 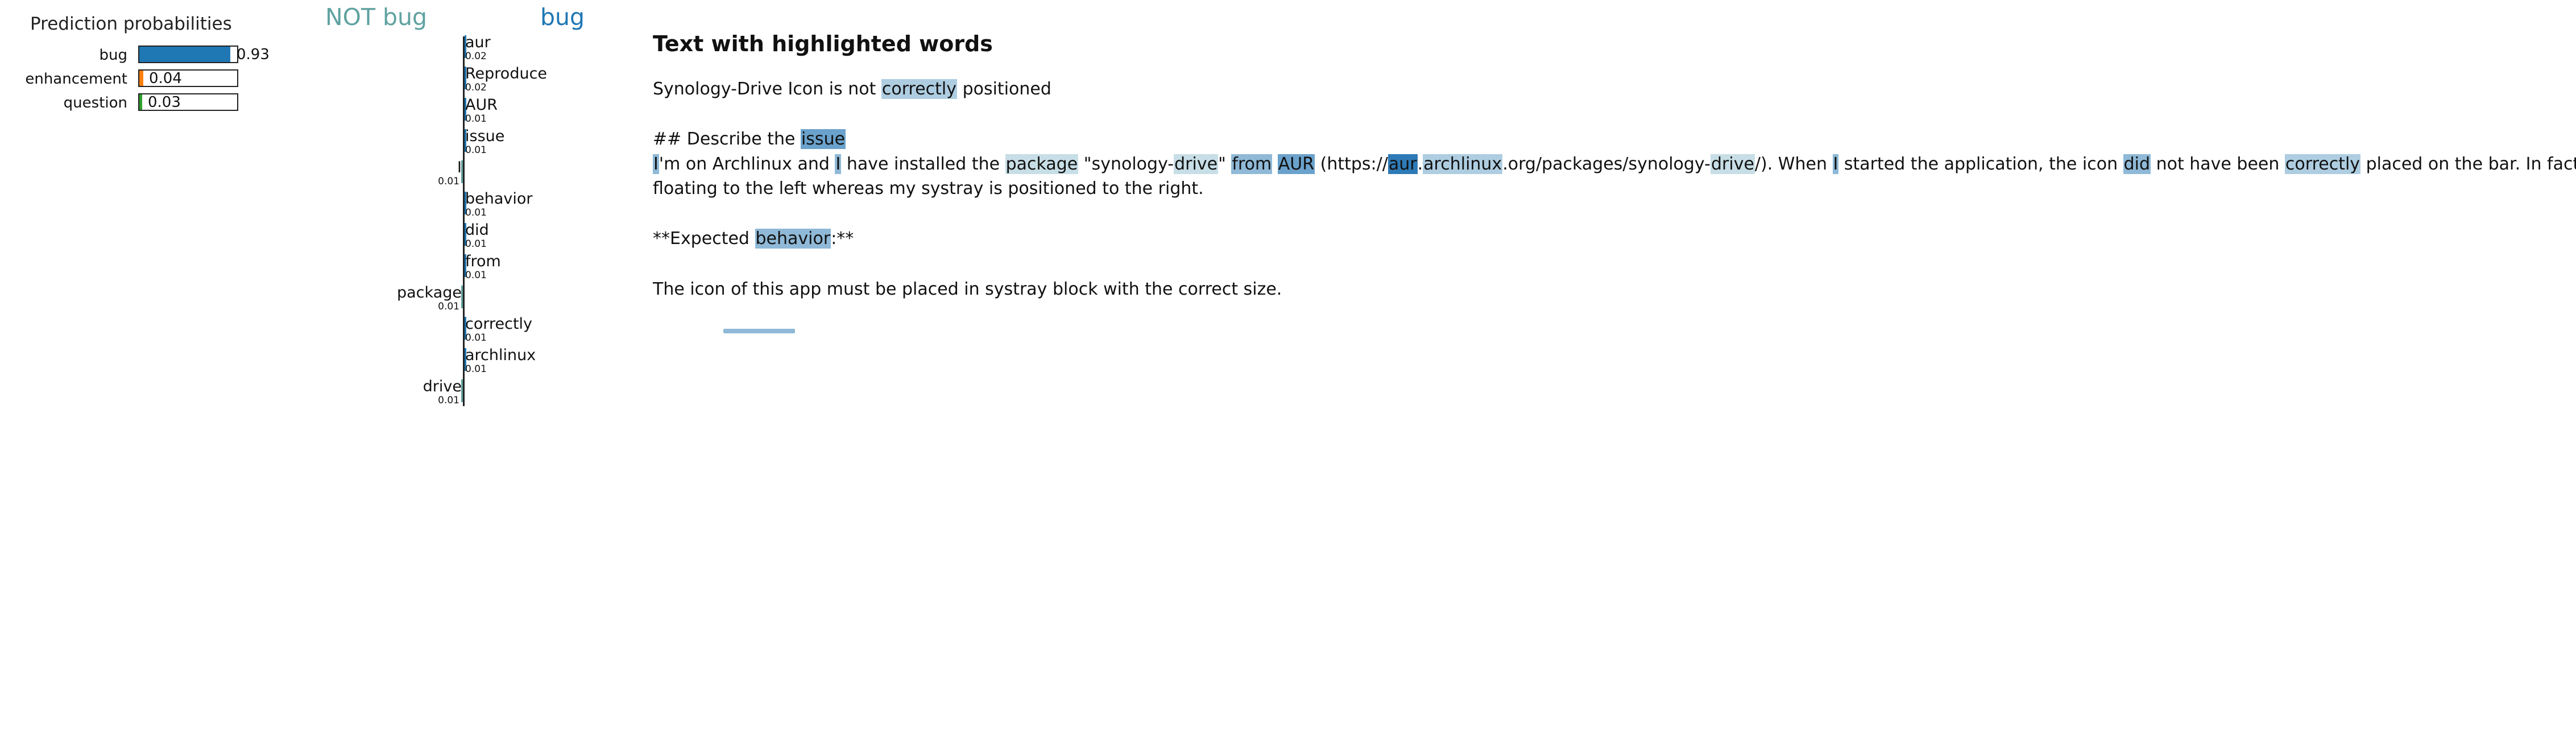 I want to click on feature-word: drive, so click(x=442, y=386).